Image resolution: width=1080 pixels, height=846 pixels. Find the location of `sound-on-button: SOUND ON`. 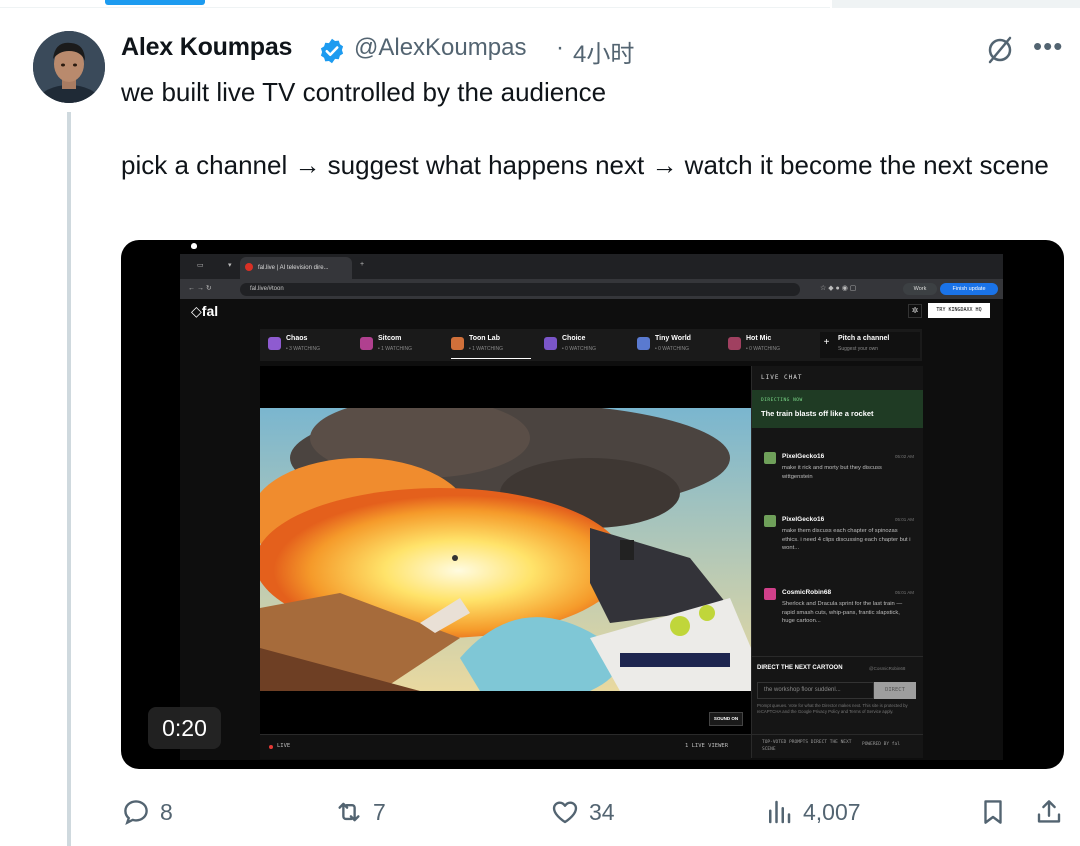

sound-on-button: SOUND ON is located at coordinates (726, 719).